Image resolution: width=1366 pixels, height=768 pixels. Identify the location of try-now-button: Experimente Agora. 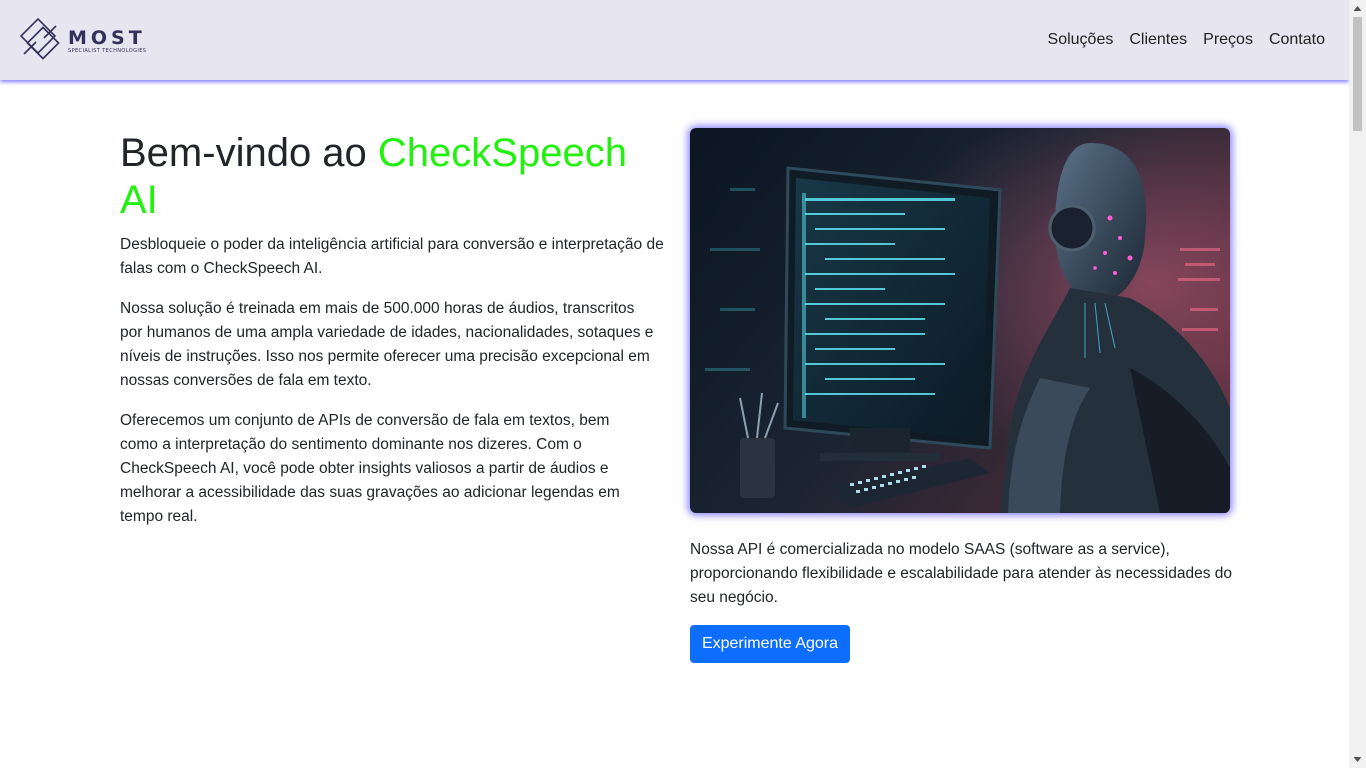
(770, 644).